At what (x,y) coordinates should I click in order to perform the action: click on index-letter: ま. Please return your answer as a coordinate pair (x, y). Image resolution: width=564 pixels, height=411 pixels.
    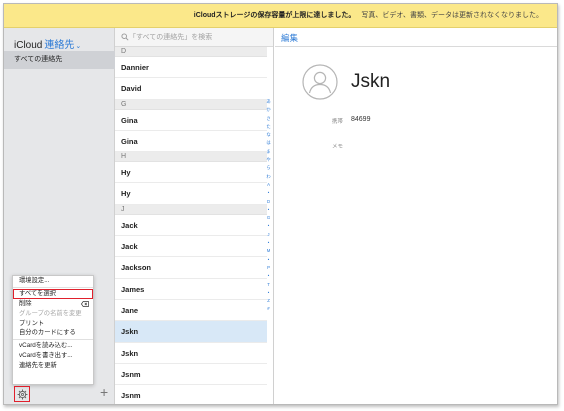
    Looking at the image, I should click on (268, 152).